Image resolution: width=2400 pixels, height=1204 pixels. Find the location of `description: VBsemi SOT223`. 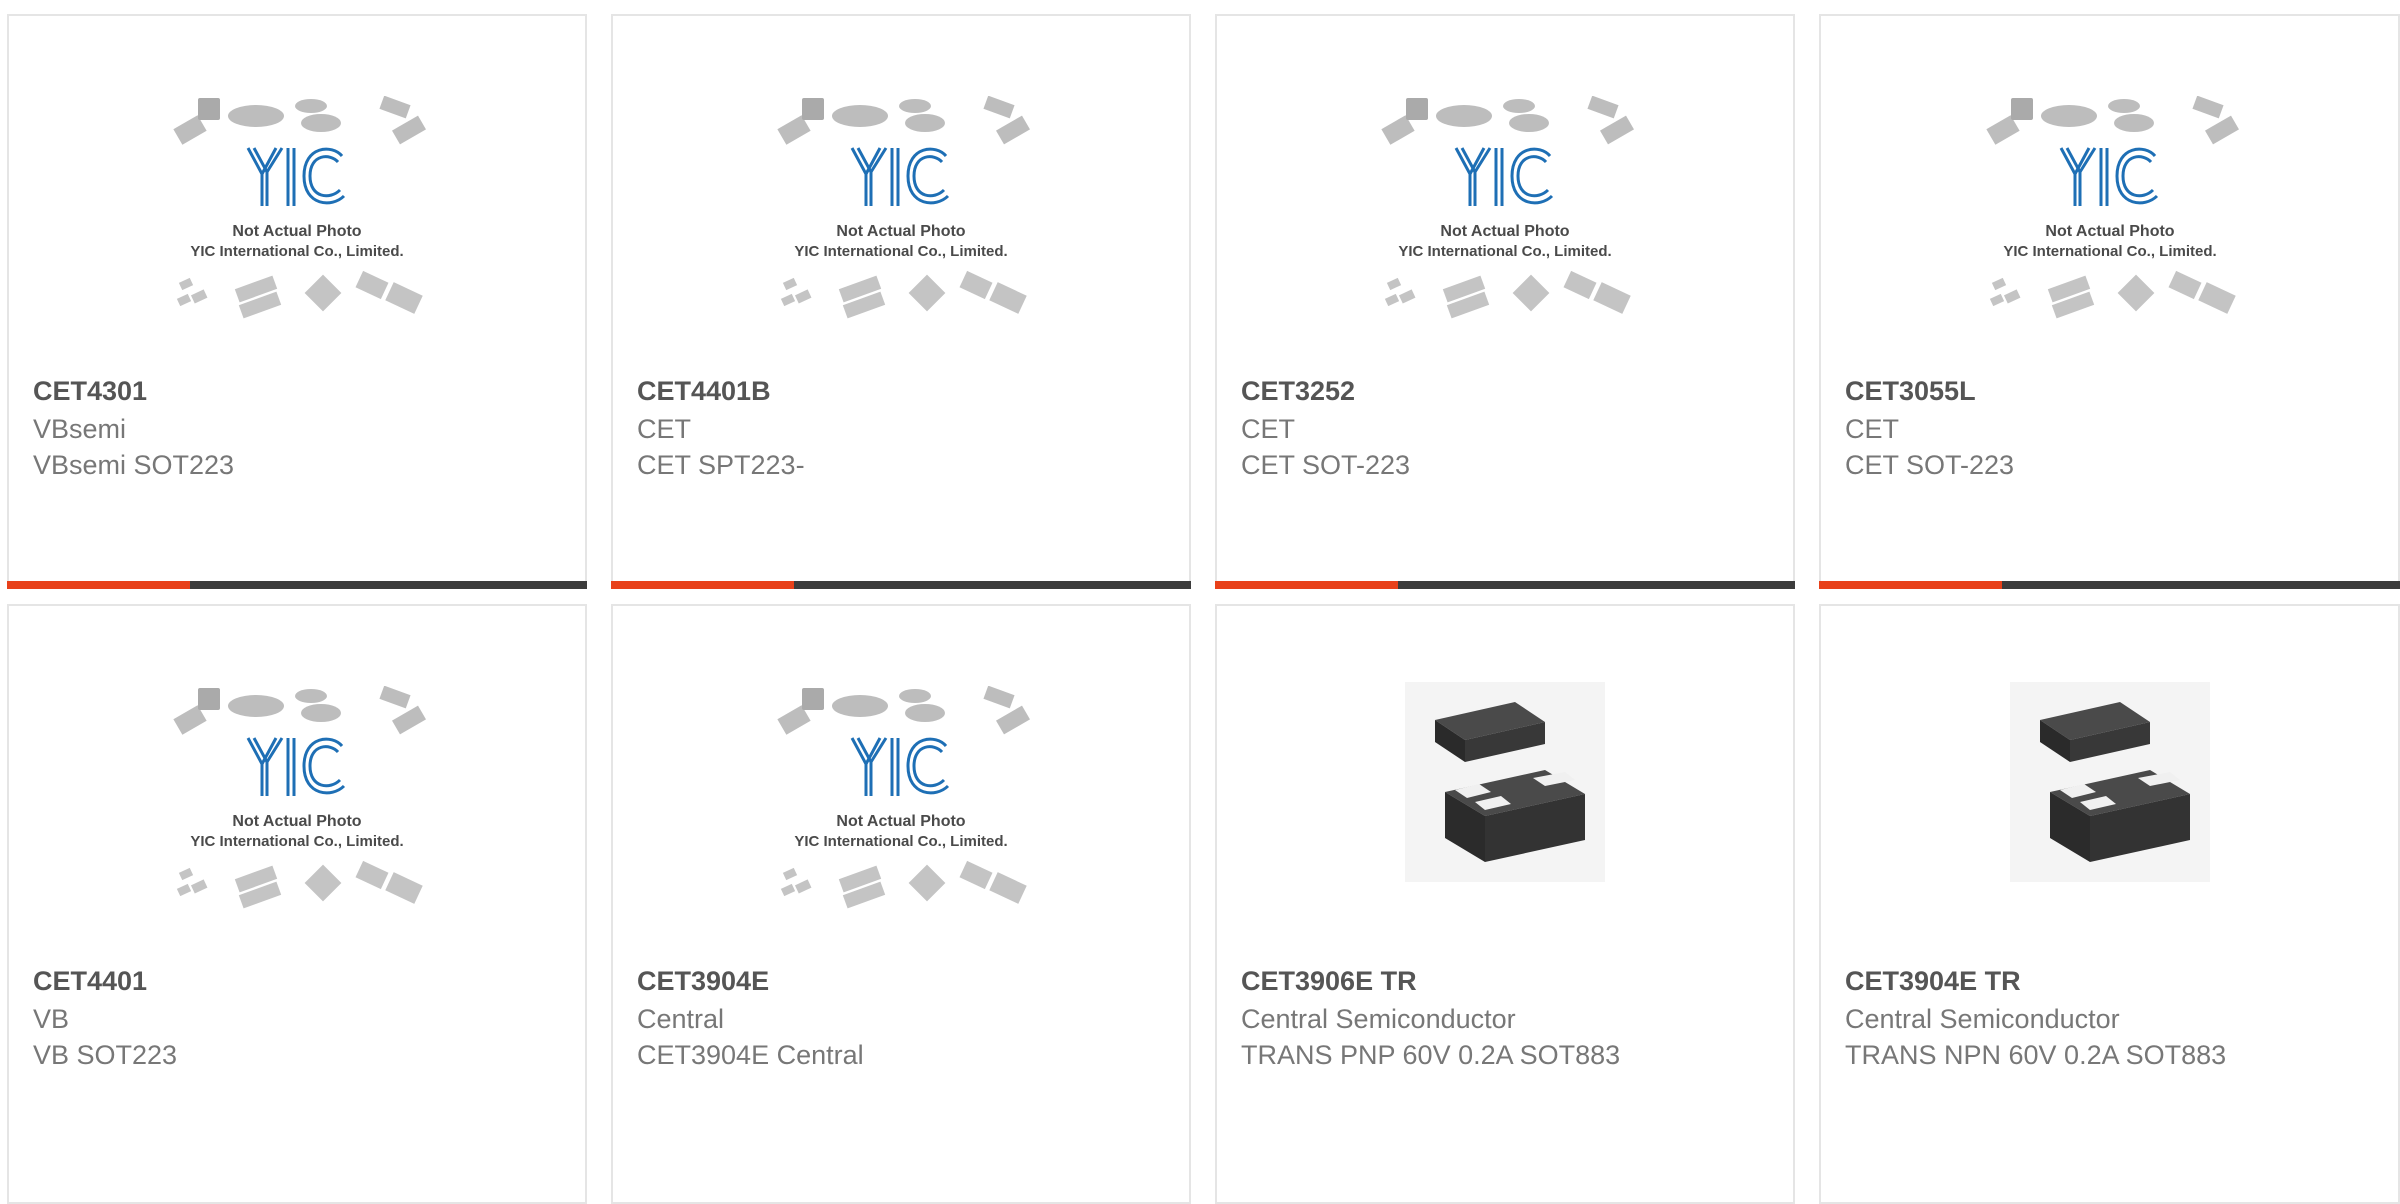

description: VBsemi SOT223 is located at coordinates (134, 465).